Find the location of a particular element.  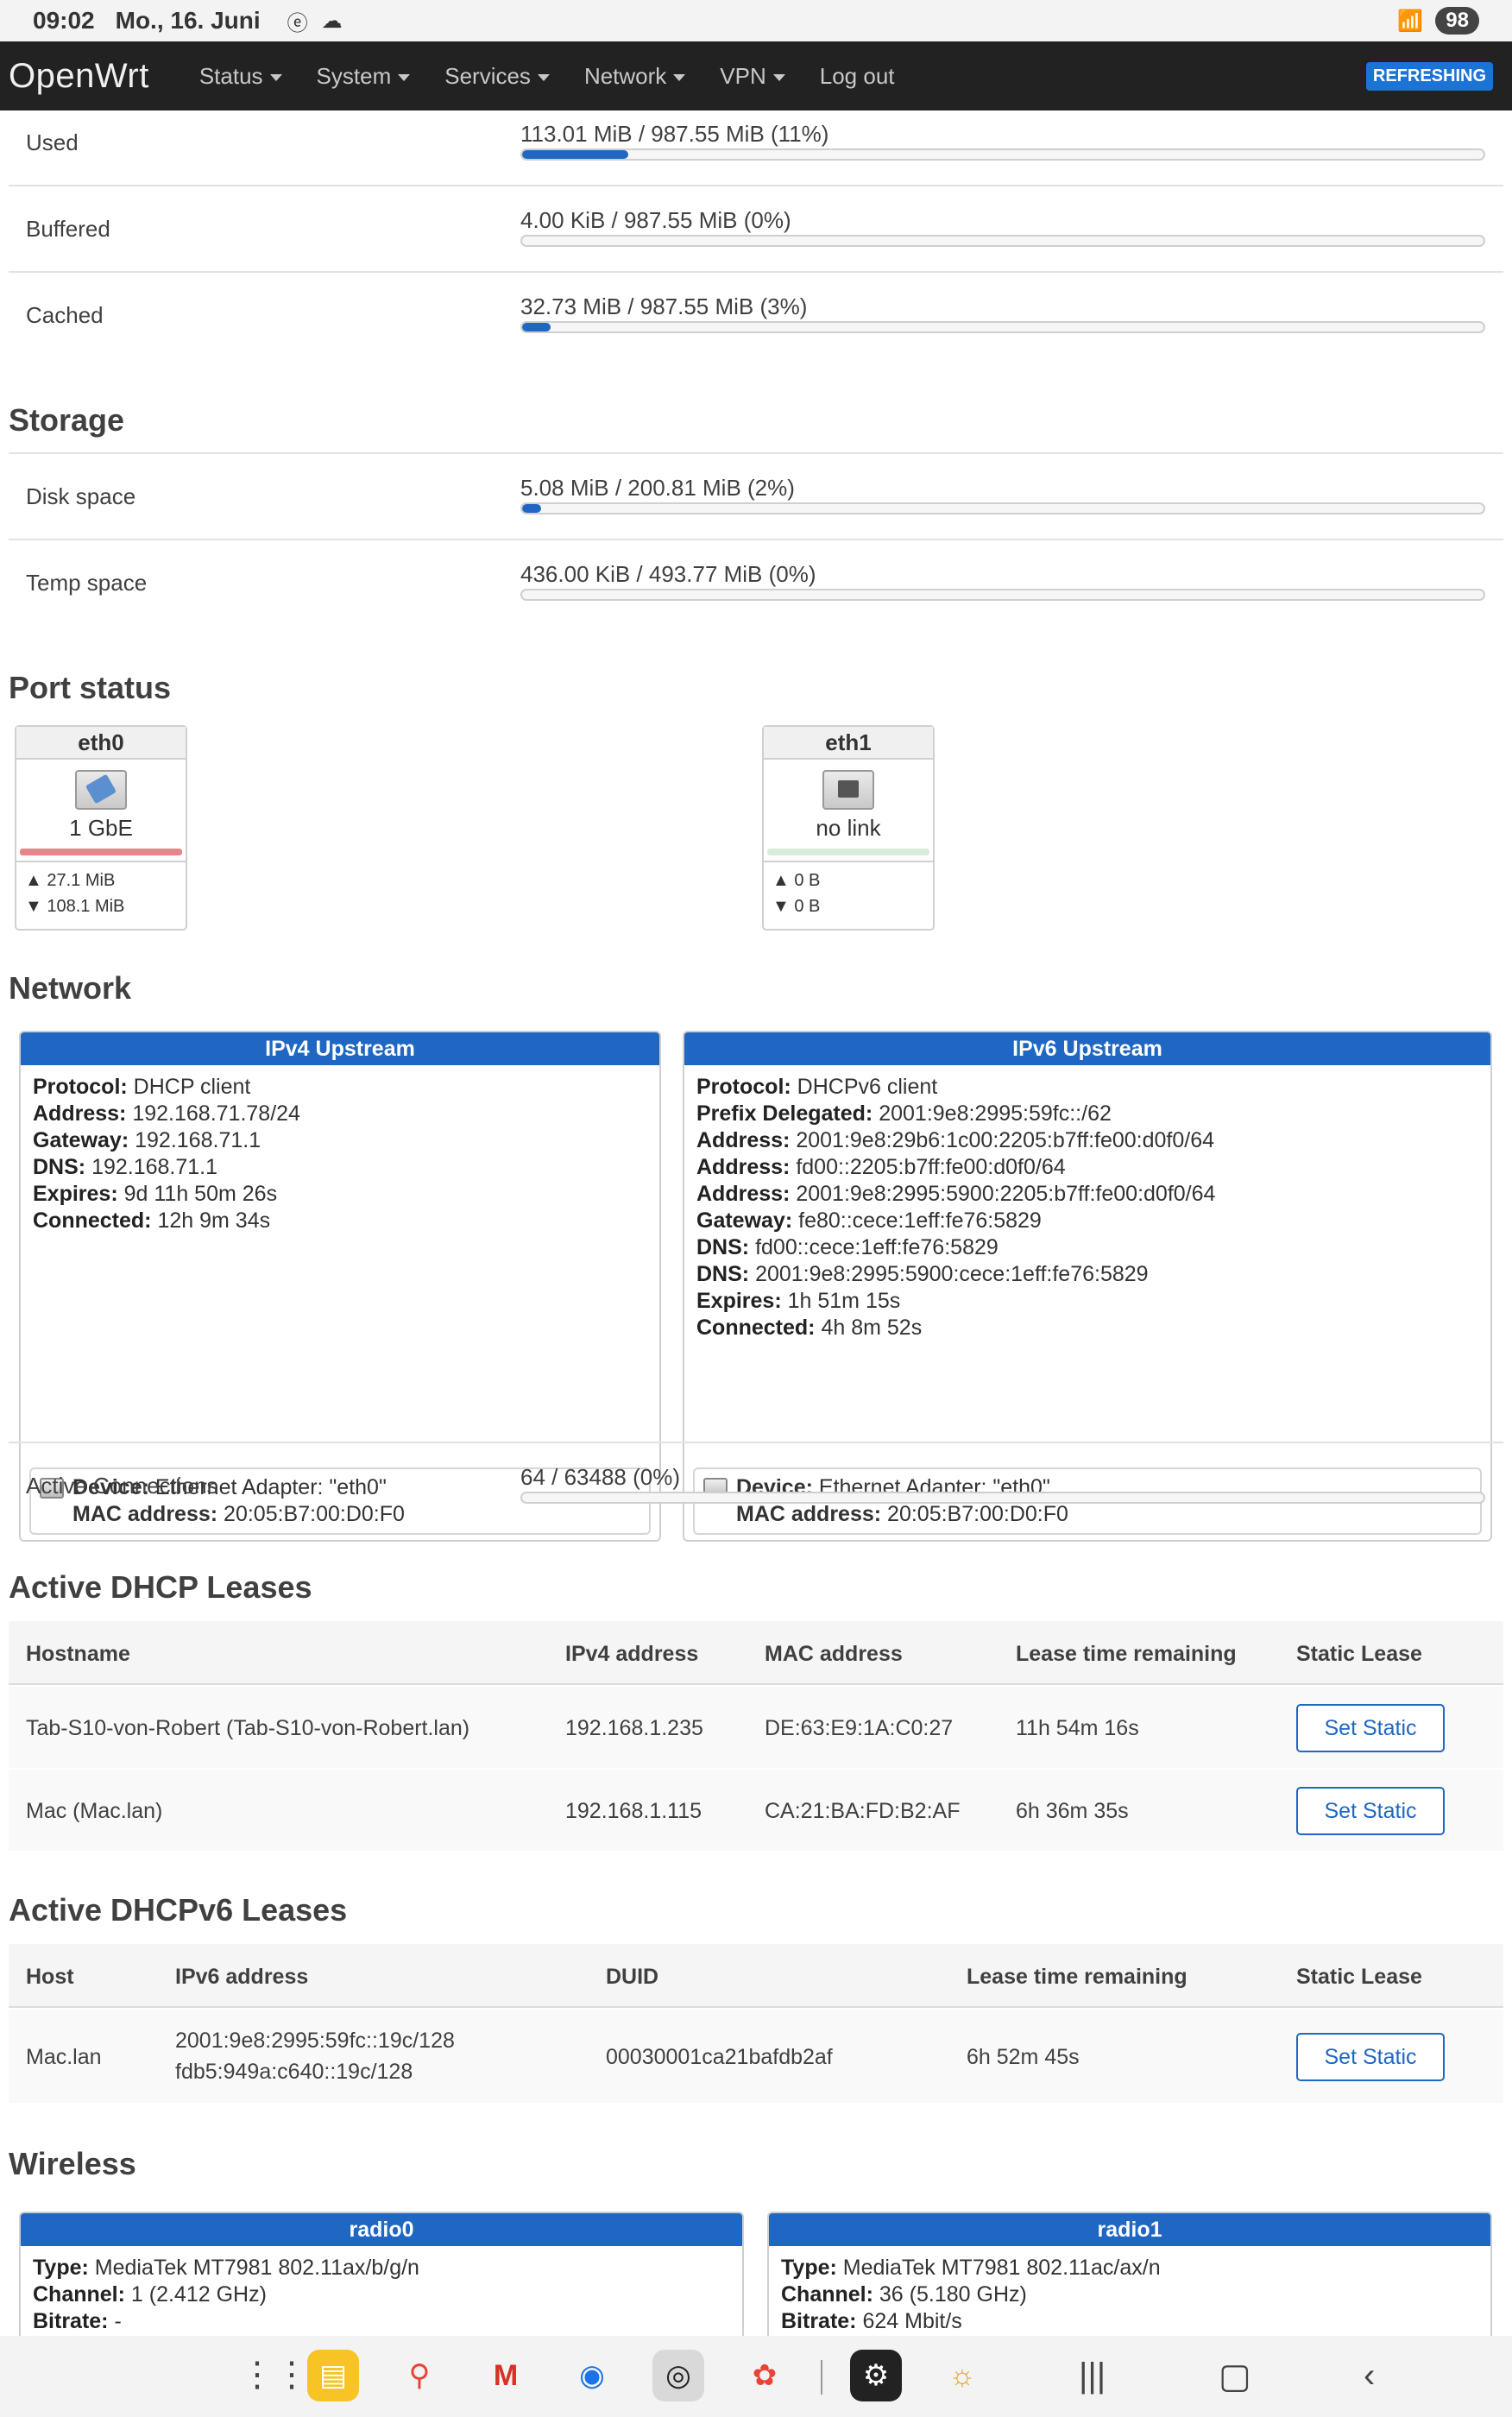

panel-title: IPv6 Upstream is located at coordinates (1087, 1048).